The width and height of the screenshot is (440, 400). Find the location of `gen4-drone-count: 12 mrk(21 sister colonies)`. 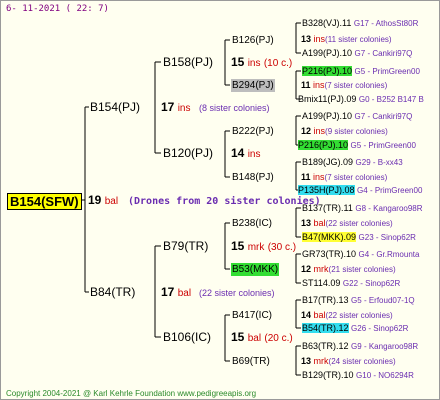

gen4-drone-count: 12 mrk(21 sister colonies) is located at coordinates (348, 269).